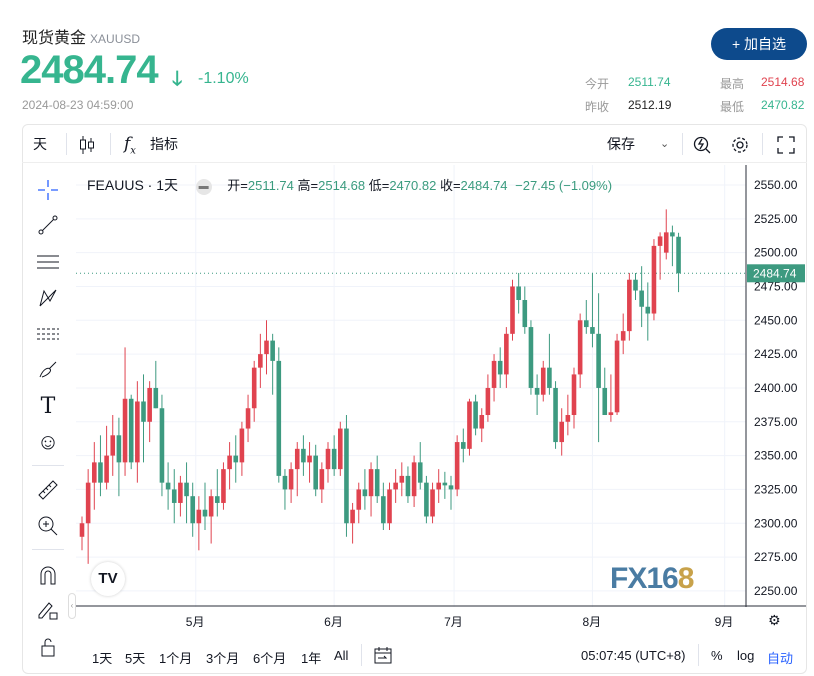 The image size is (814, 676). What do you see at coordinates (48, 647) in the screenshot?
I see `unlock-icon` at bounding box center [48, 647].